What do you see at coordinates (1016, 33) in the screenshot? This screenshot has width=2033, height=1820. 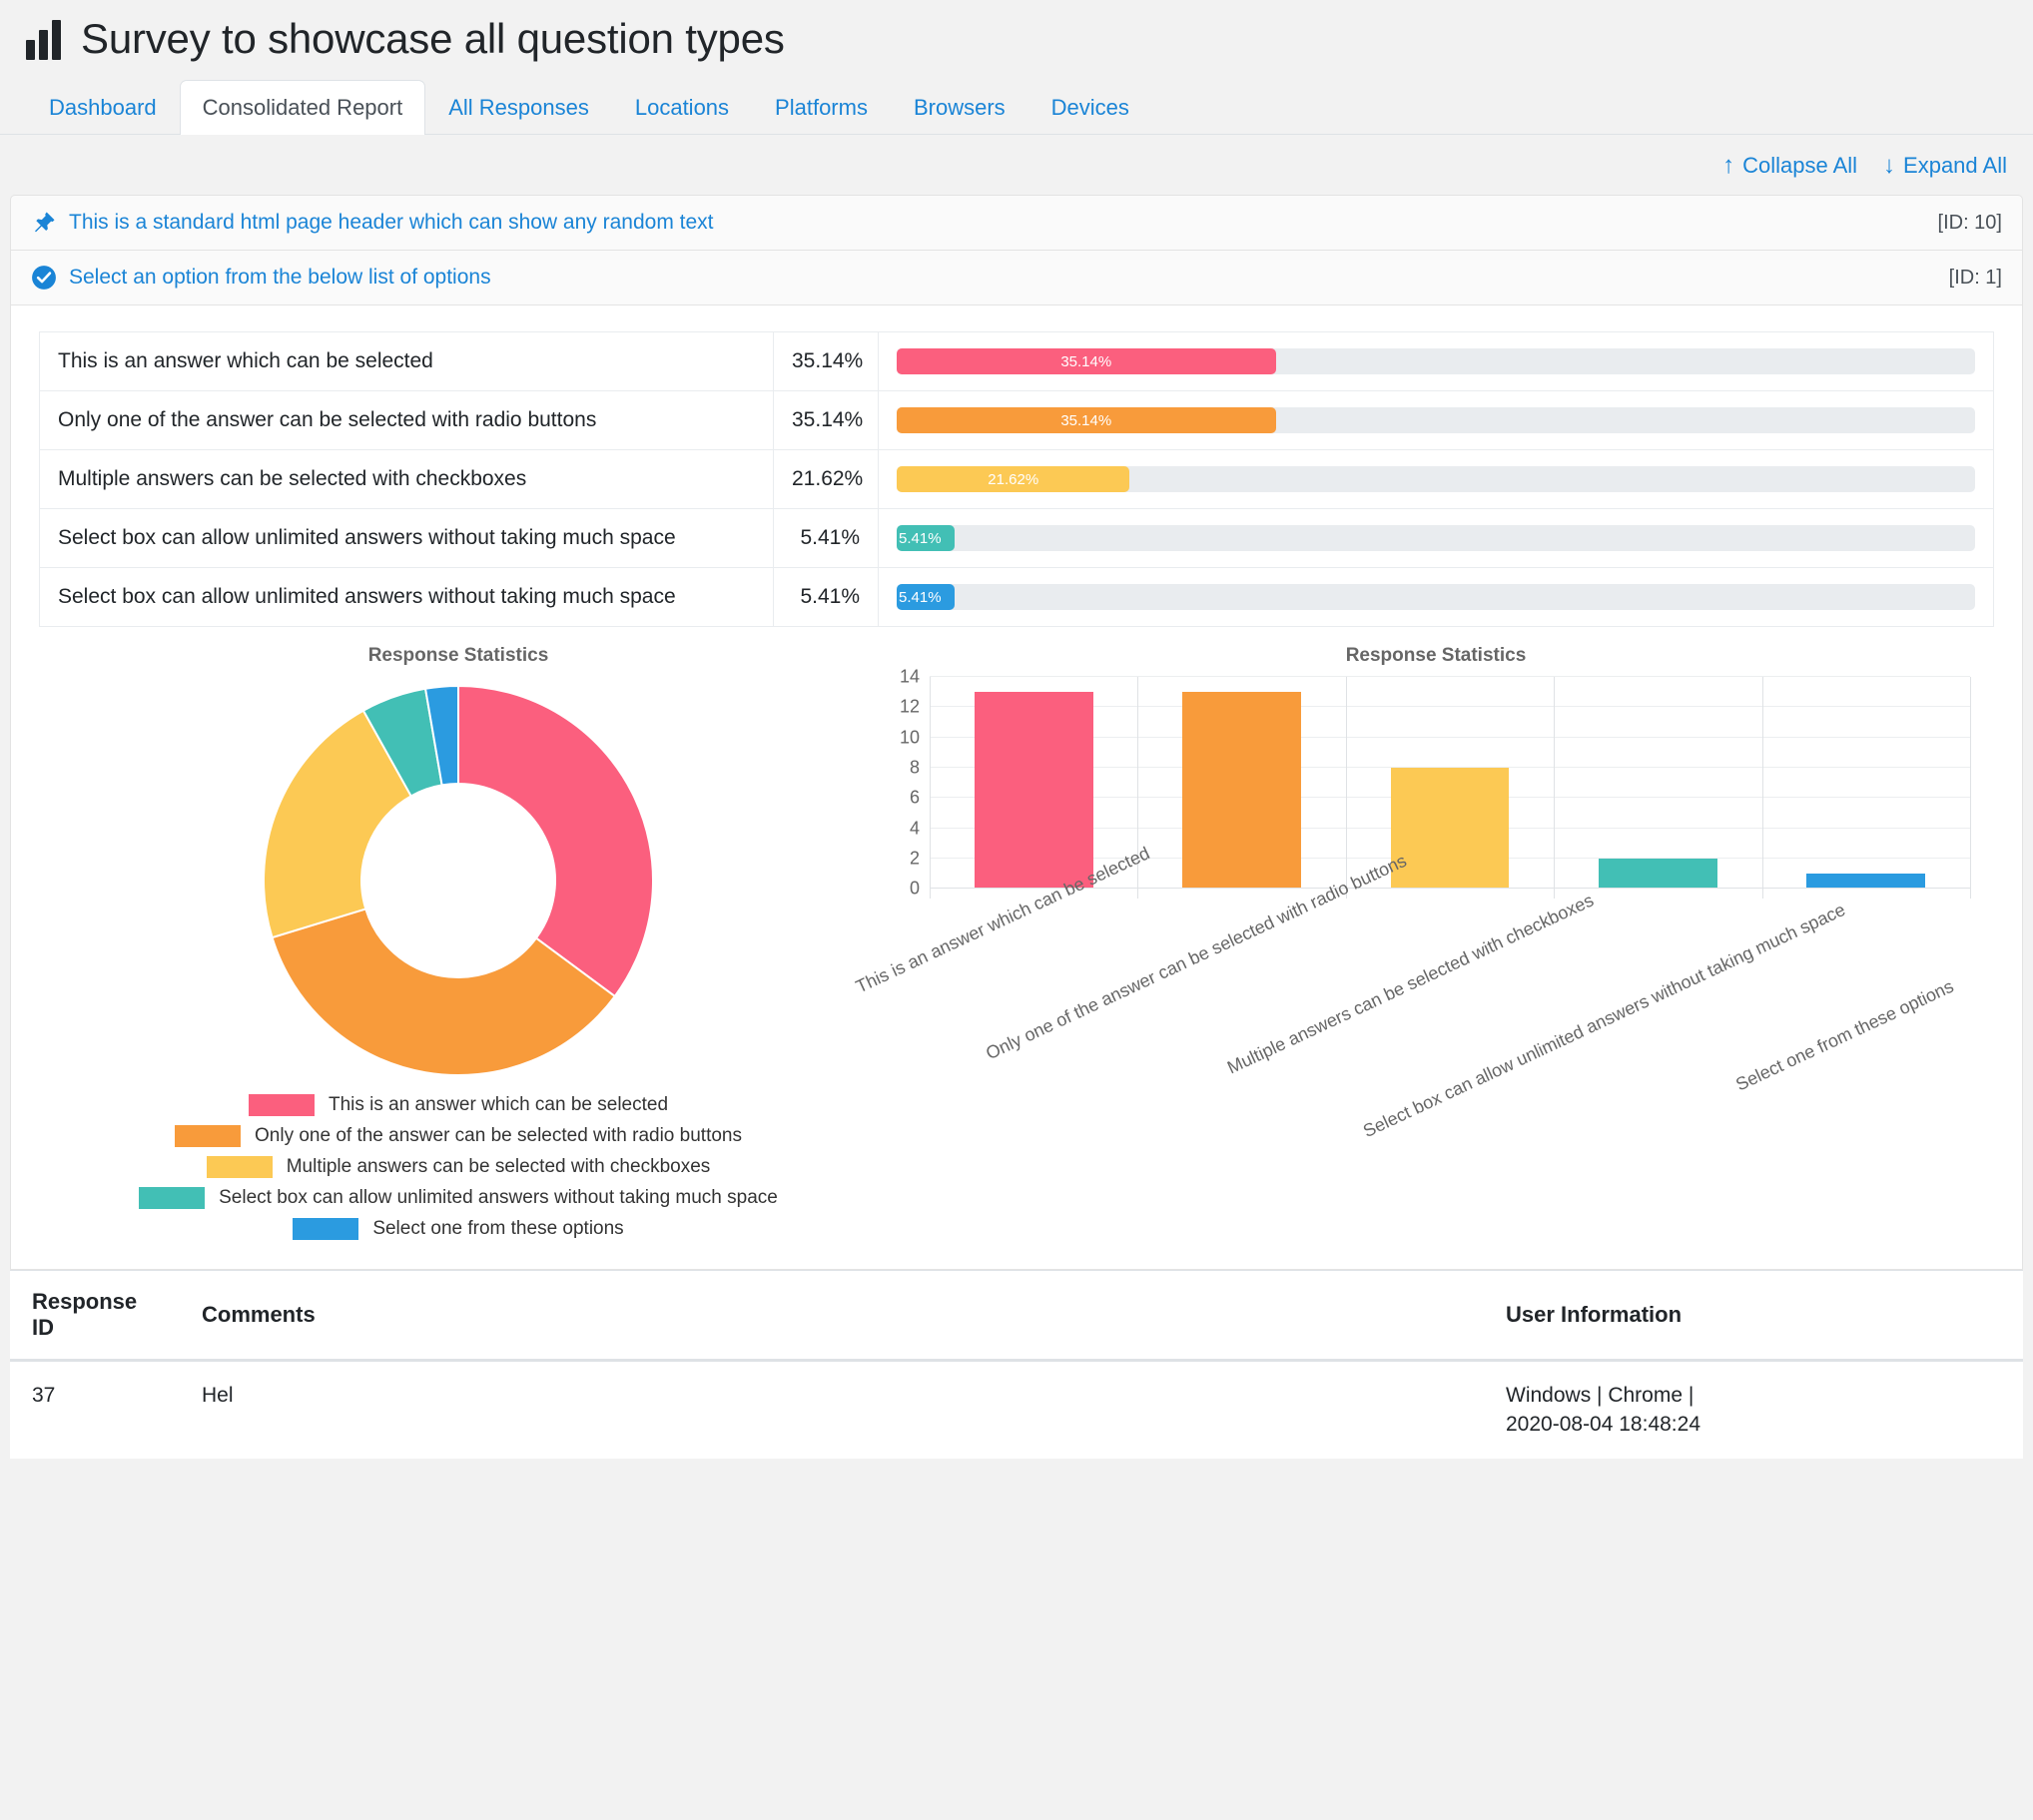 I see `page-header: Survey to showcase all question types` at bounding box center [1016, 33].